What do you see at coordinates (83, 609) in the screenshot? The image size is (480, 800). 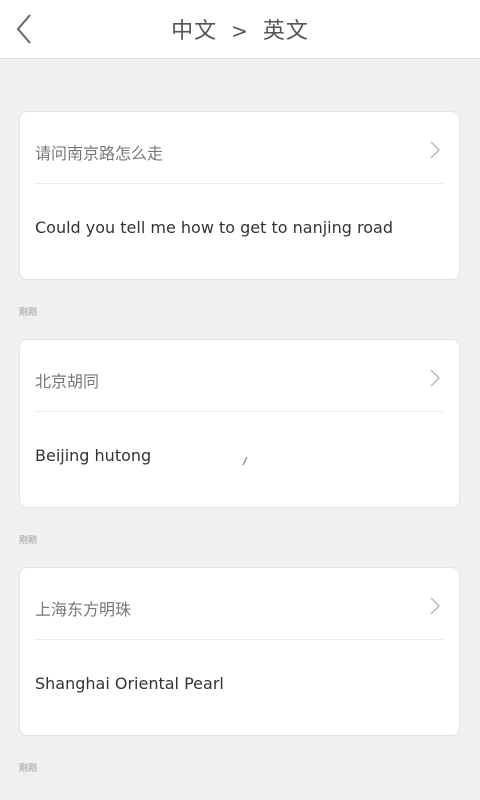 I see `source-text: 上海东方明珠` at bounding box center [83, 609].